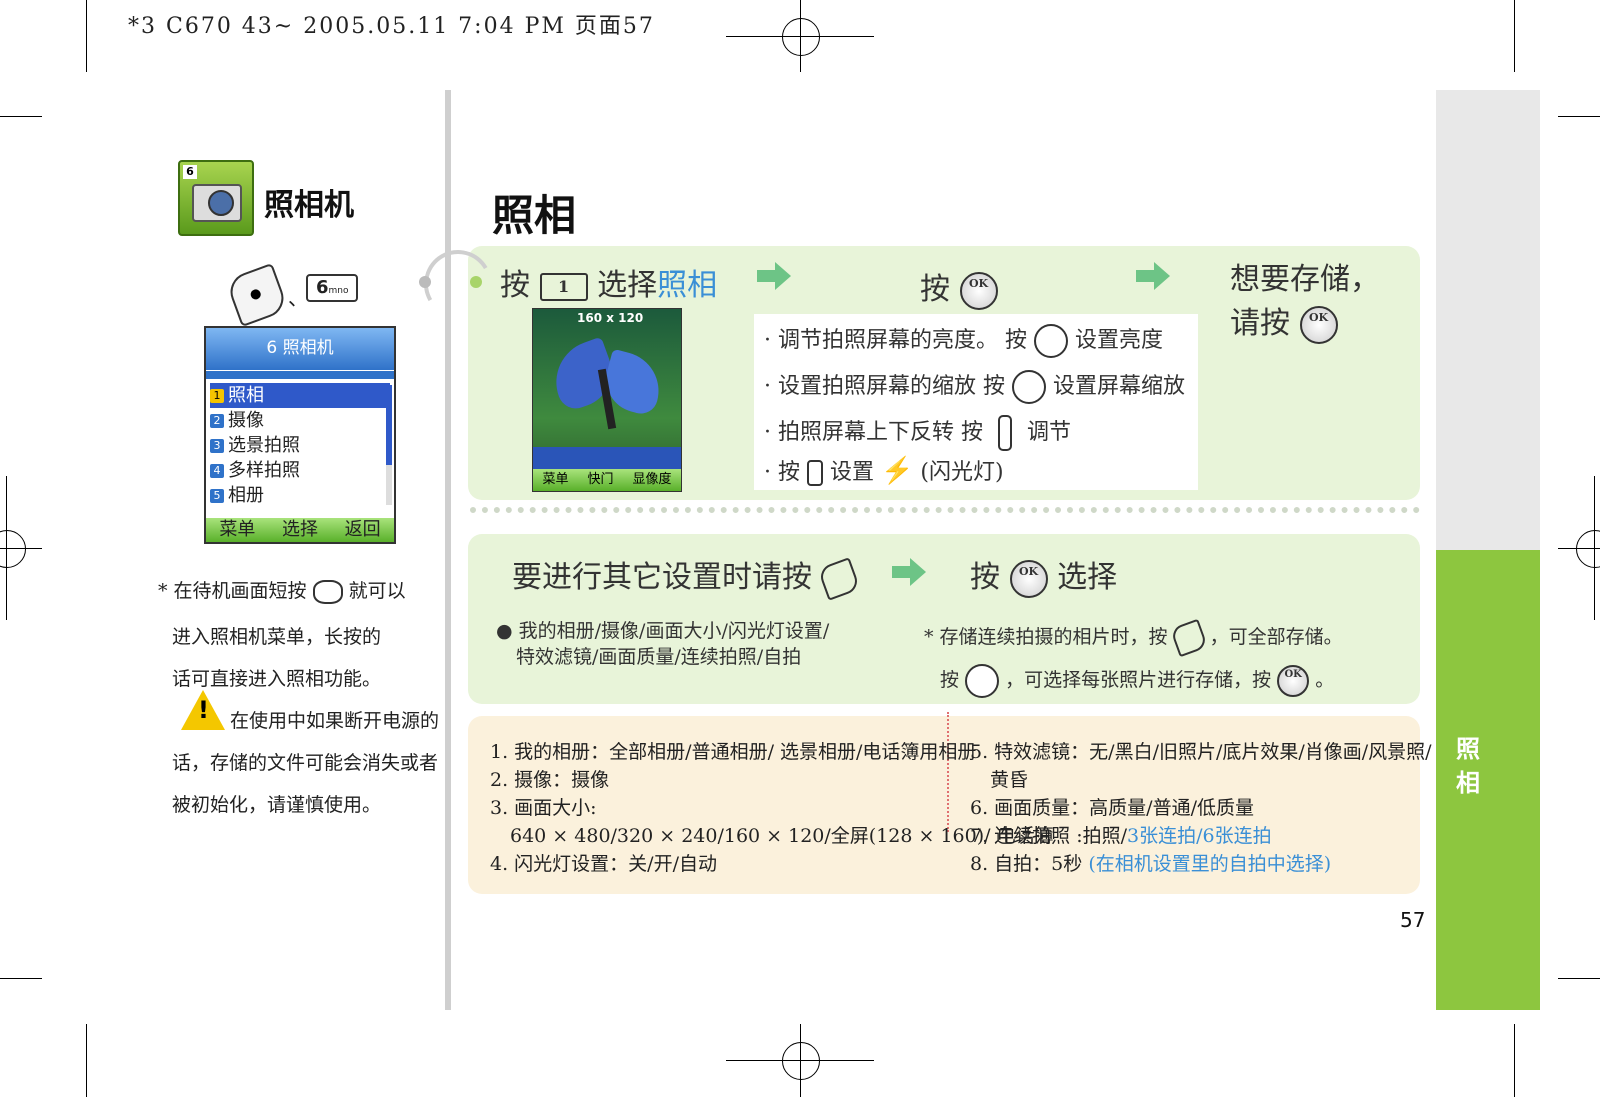  I want to click on phone-screen: 6 照相机 1 照相 2 摄像 3 选景拍照 4 多样拍照 5 相册 菜单 选择 返回, so click(300, 435).